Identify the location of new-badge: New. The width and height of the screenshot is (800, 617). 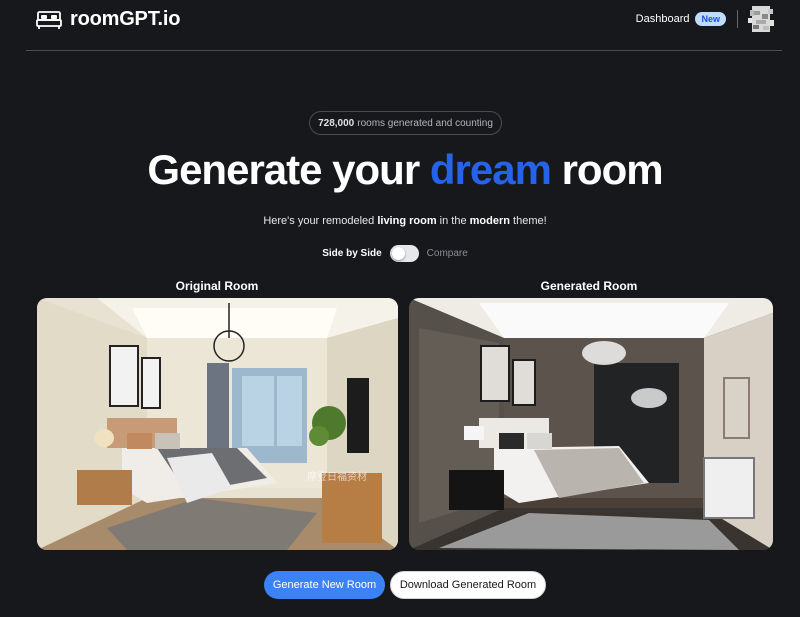
(710, 19).